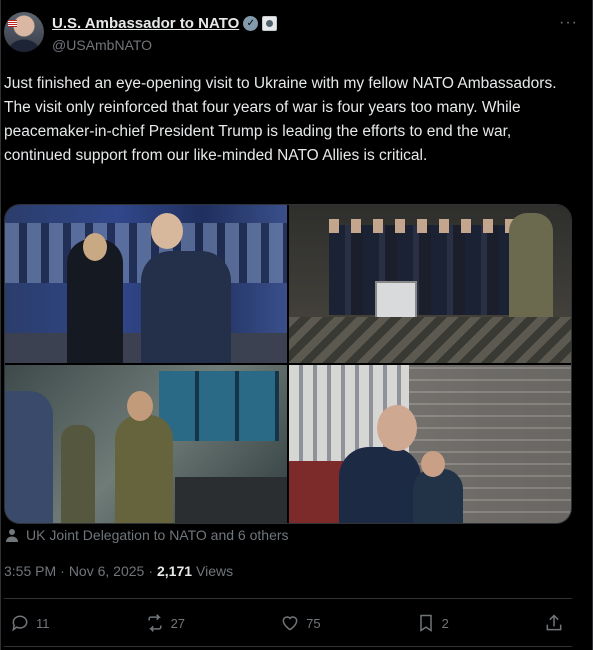 This screenshot has height=650, width=593. Describe the element at coordinates (30, 571) in the screenshot. I see `tweet-time: 3:55 PM` at that location.